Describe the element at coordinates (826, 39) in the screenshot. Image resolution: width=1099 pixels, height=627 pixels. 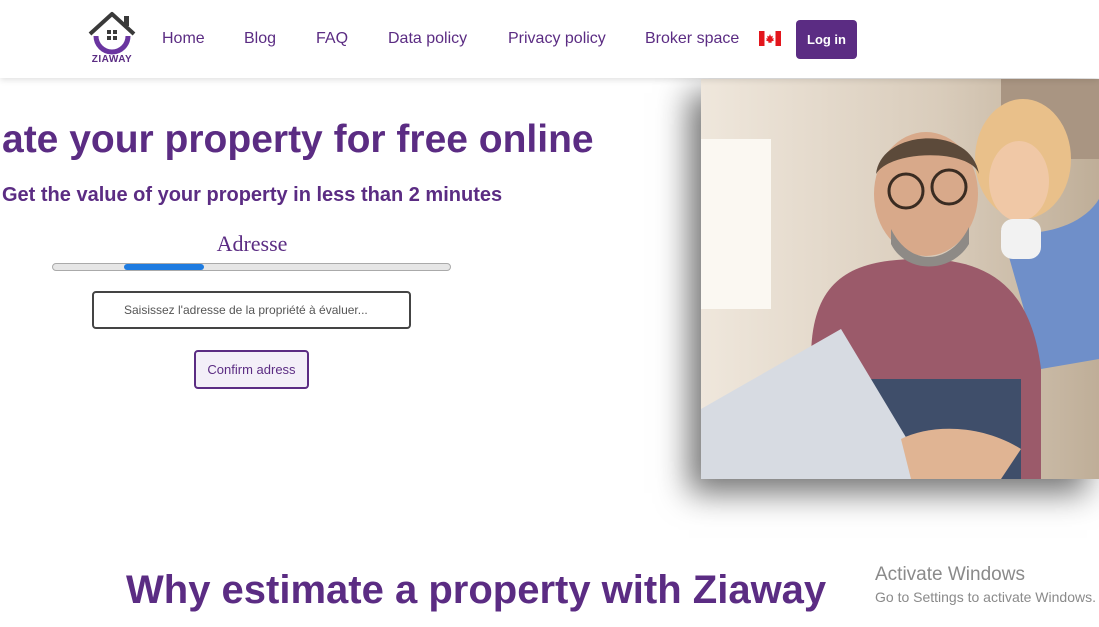
I see `login-button: Log in` at that location.